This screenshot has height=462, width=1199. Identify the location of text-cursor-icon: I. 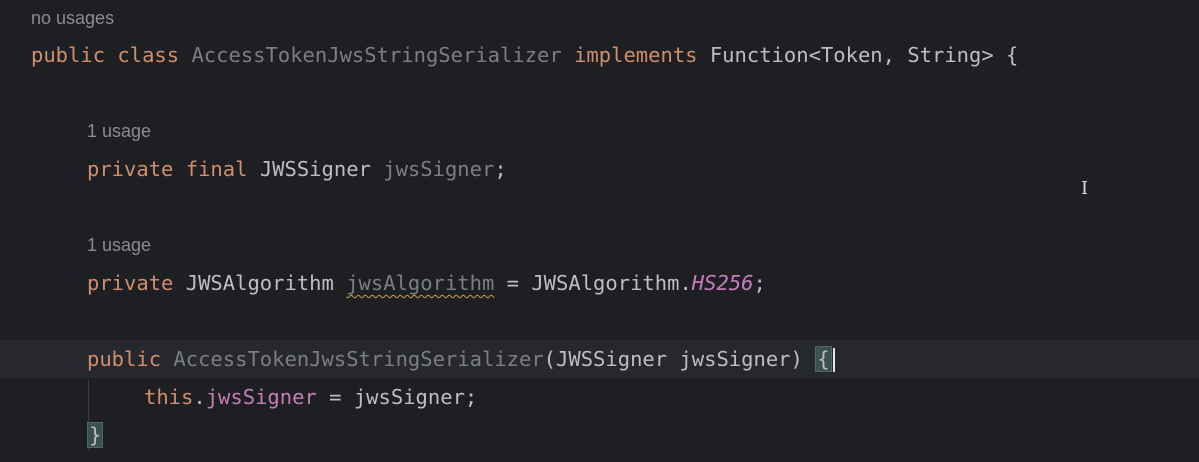
(1085, 188).